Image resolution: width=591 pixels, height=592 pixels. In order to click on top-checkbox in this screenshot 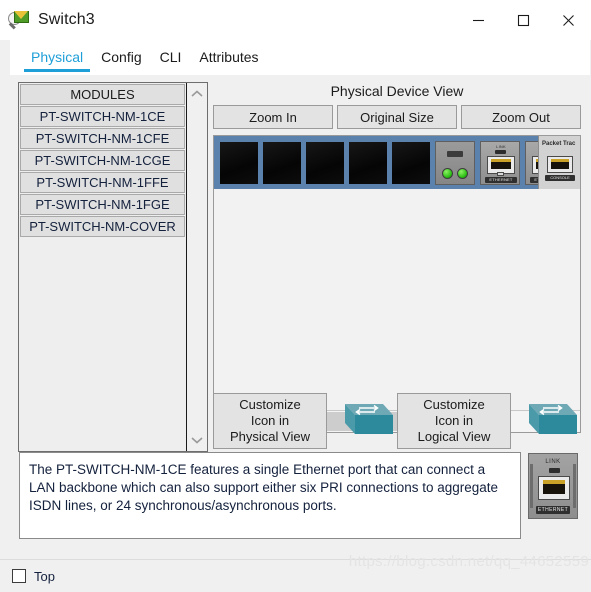, I will do `click(19, 576)`.